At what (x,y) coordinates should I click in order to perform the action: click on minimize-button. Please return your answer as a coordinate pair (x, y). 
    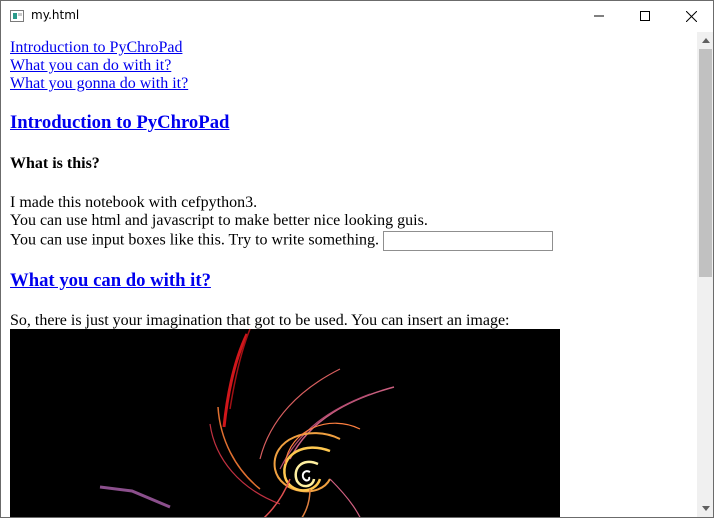
    Looking at the image, I should click on (599, 16).